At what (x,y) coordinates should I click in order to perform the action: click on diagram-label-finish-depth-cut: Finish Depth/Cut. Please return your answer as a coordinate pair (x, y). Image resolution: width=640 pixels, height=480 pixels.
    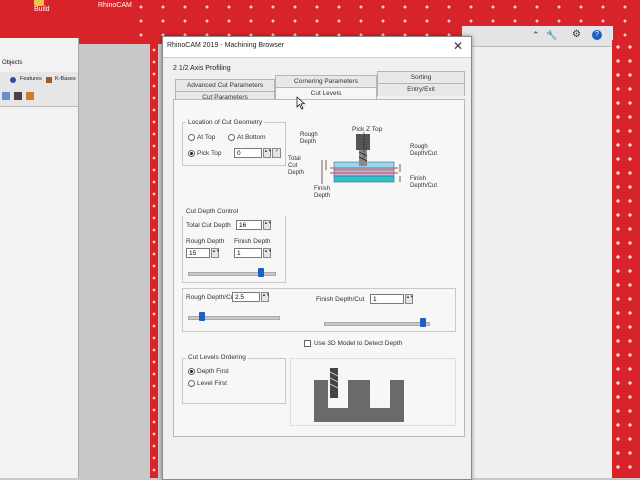
    Looking at the image, I should click on (424, 182).